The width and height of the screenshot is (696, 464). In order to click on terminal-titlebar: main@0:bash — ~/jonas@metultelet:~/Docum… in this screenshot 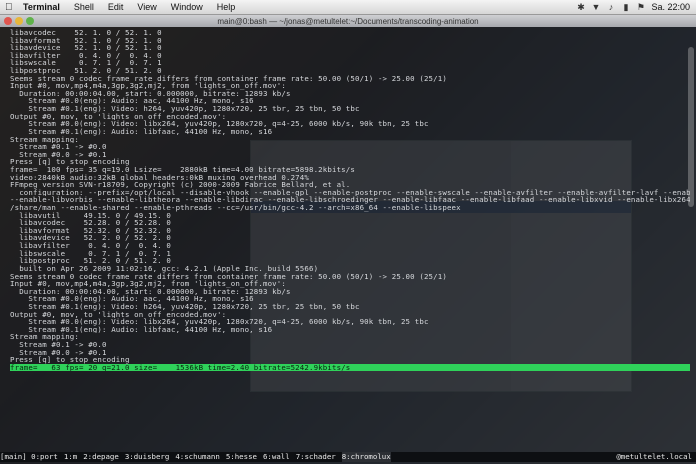, I will do `click(348, 21)`.